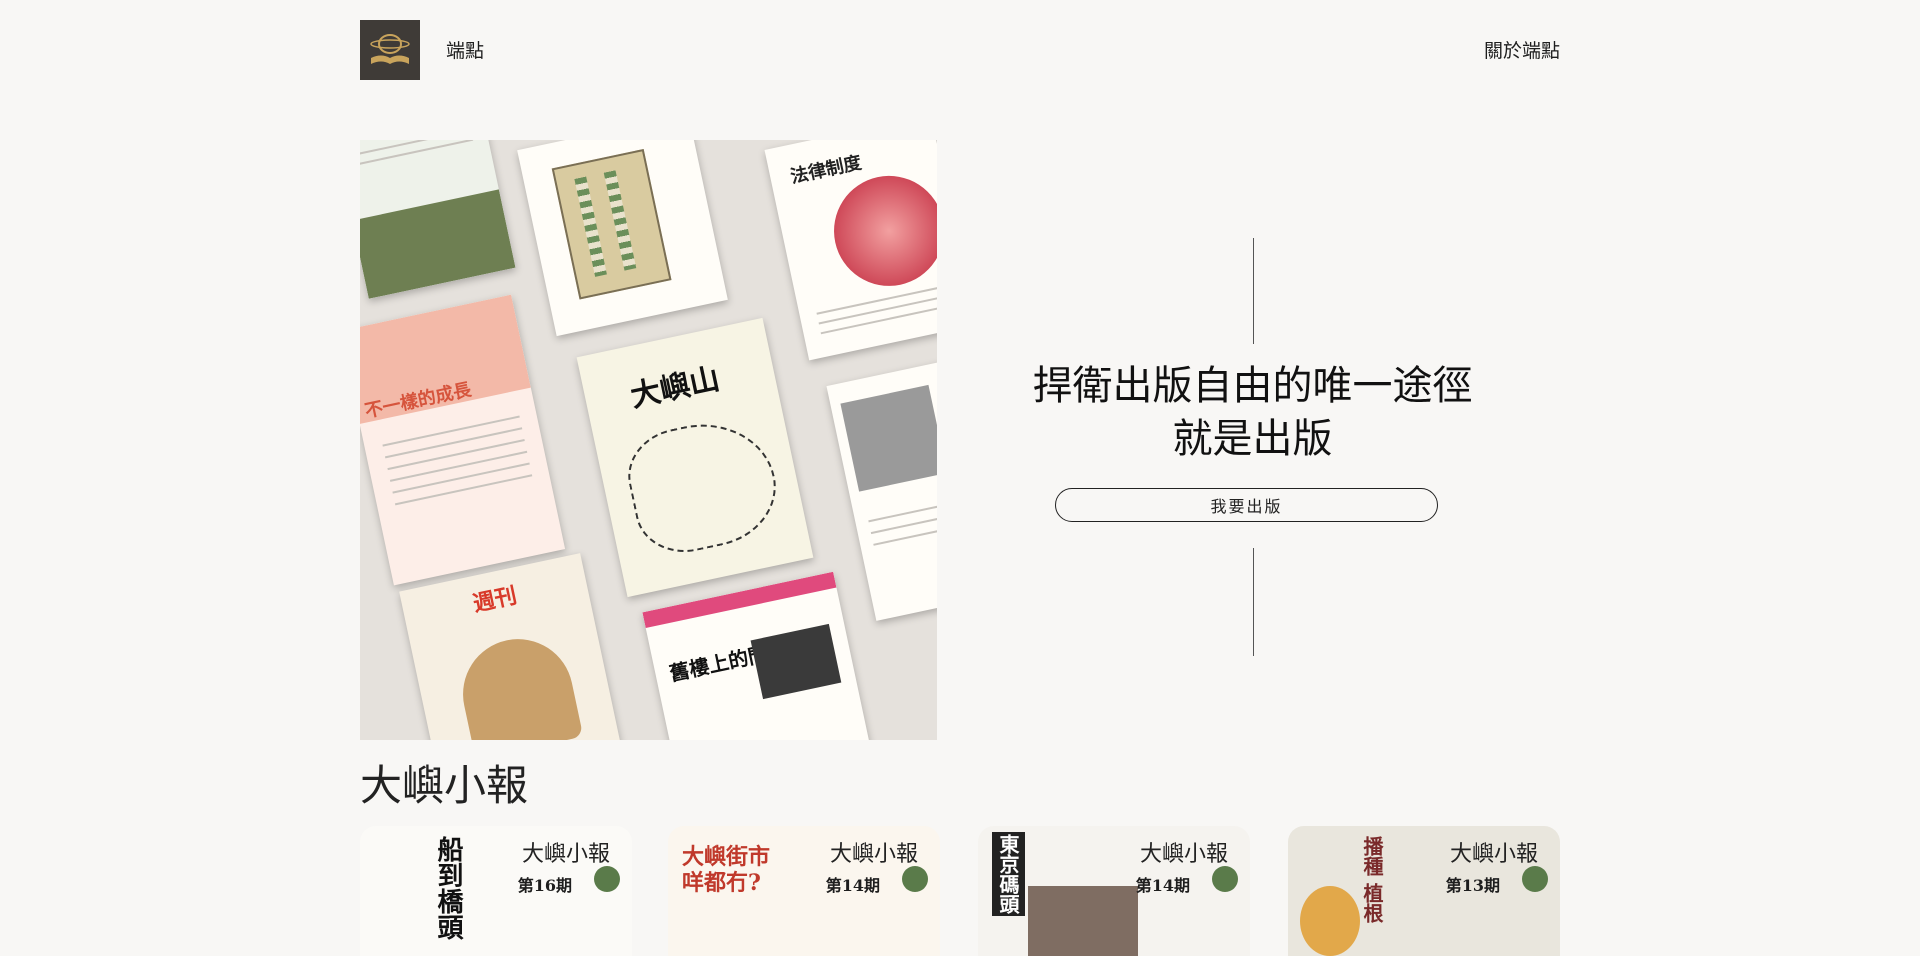 The image size is (1920, 956). I want to click on site-logo, so click(390, 50).